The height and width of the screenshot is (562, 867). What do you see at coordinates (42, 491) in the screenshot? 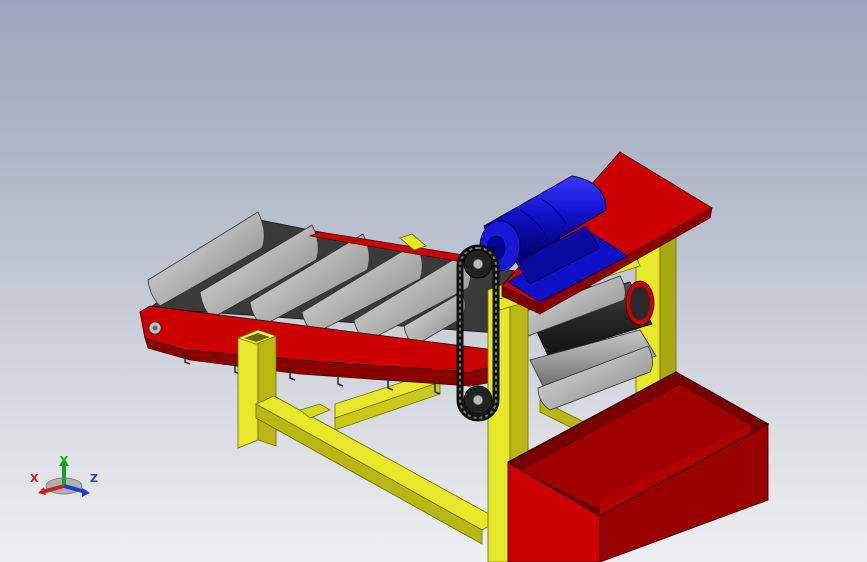
I see `triad-x-arrow` at bounding box center [42, 491].